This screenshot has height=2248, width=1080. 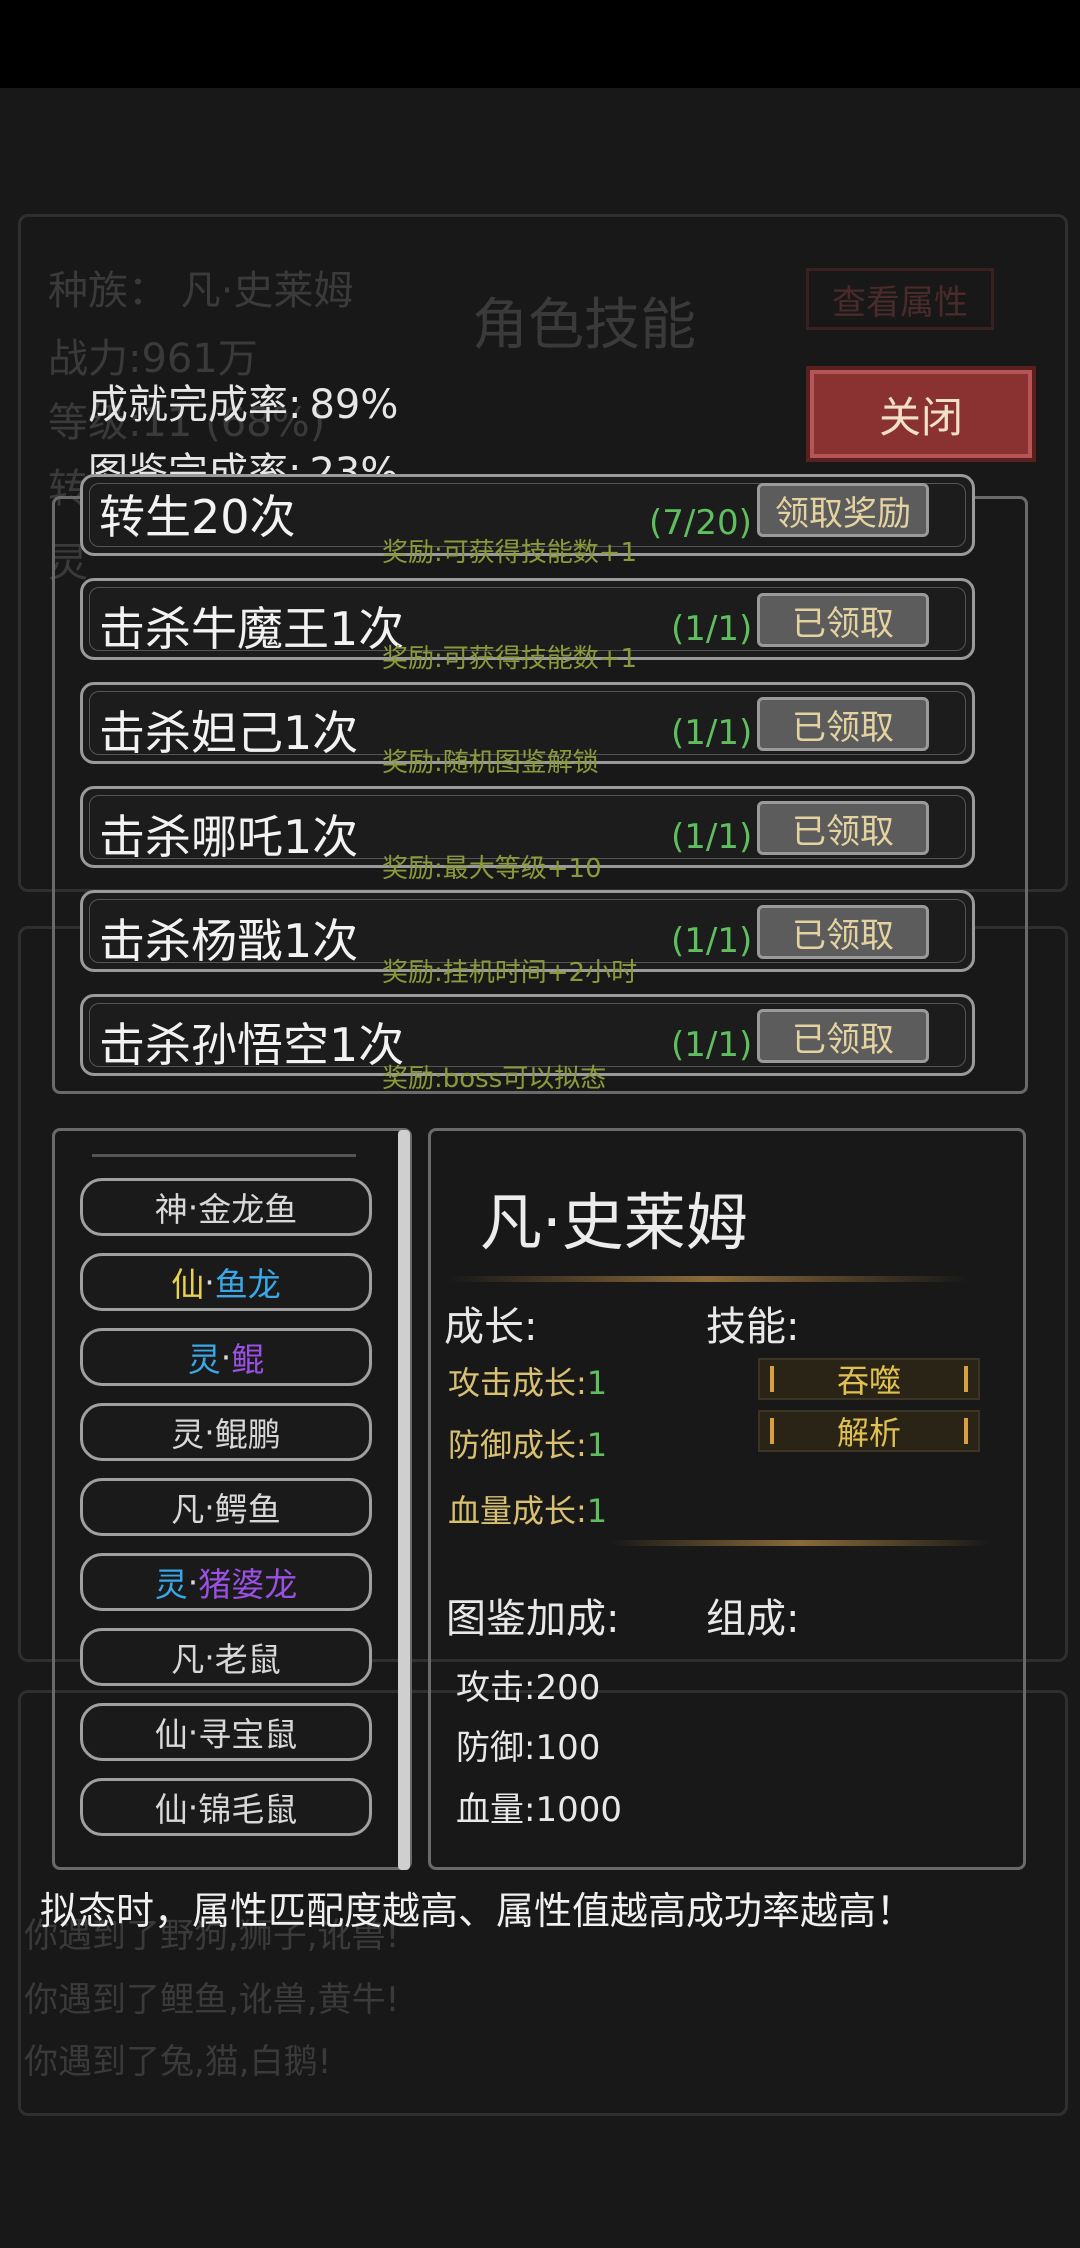 I want to click on skill-label: 吞噬, so click(x=868, y=1381).